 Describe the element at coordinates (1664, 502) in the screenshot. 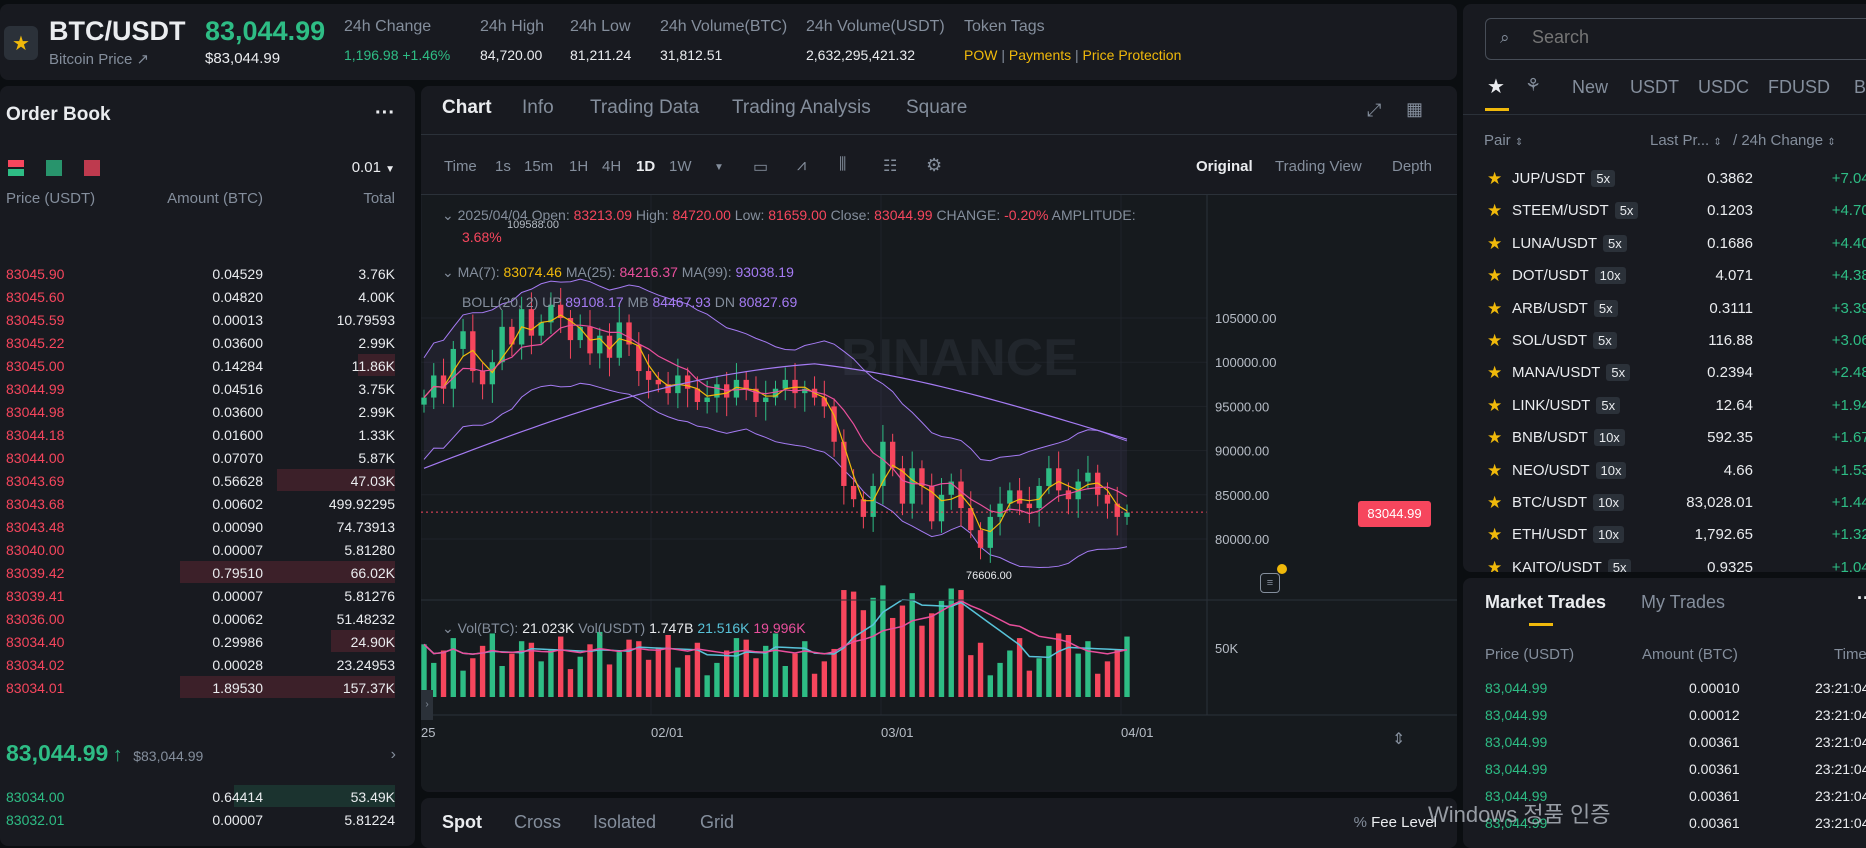

I see `market-row: ★ BTC/USDT 10x 83,028.01 +1.44%` at that location.